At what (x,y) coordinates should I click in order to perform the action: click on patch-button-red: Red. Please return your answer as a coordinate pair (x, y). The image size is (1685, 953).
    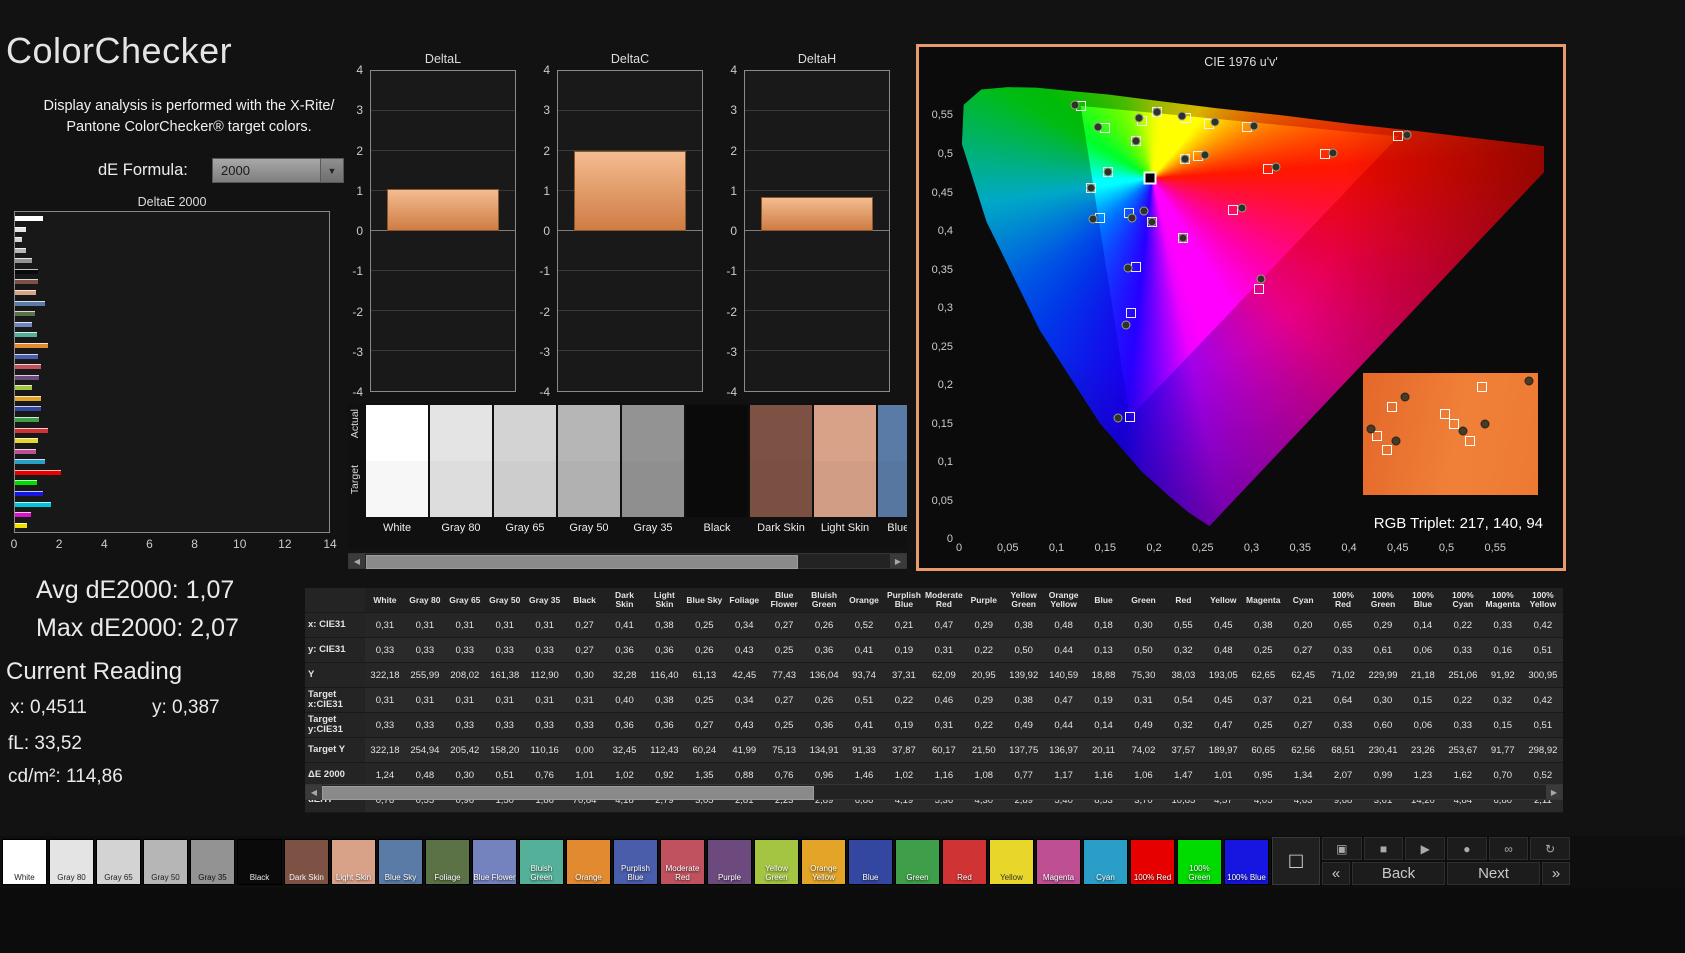
    Looking at the image, I should click on (964, 862).